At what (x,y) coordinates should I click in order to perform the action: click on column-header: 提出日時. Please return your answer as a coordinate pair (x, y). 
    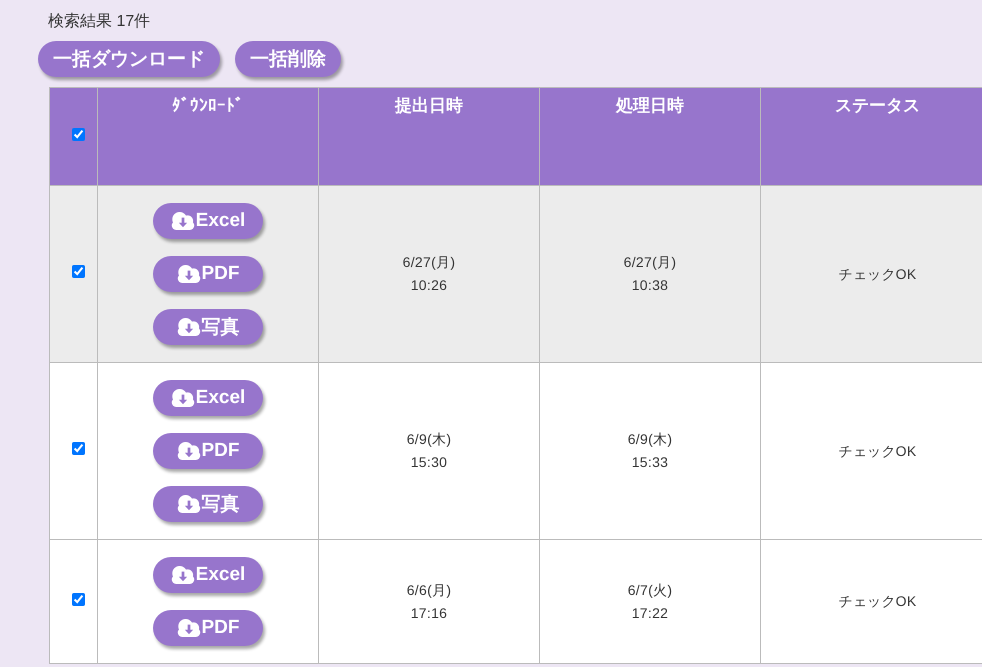
    Looking at the image, I should click on (429, 105).